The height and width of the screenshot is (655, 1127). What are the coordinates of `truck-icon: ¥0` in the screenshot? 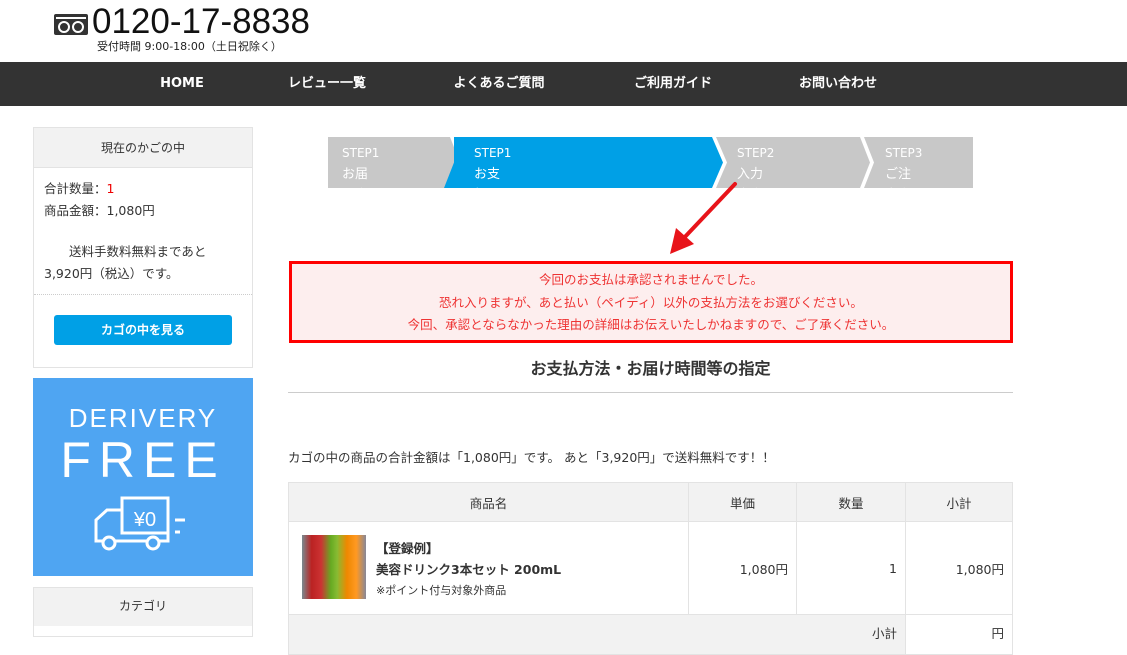 It's located at (139, 523).